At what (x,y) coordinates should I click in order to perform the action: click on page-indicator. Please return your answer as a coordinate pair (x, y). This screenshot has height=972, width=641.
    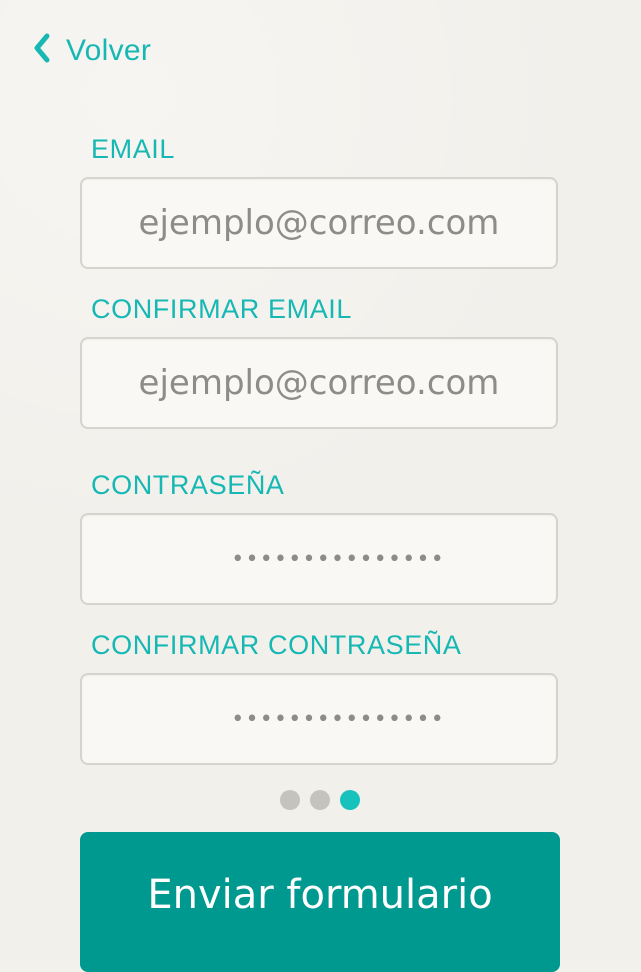
    Looking at the image, I should click on (320, 800).